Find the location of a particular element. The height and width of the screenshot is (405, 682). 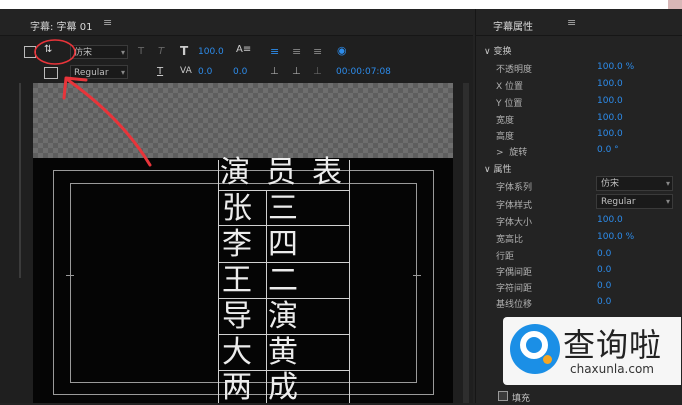

cast-name-char: 二 is located at coordinates (283, 281).